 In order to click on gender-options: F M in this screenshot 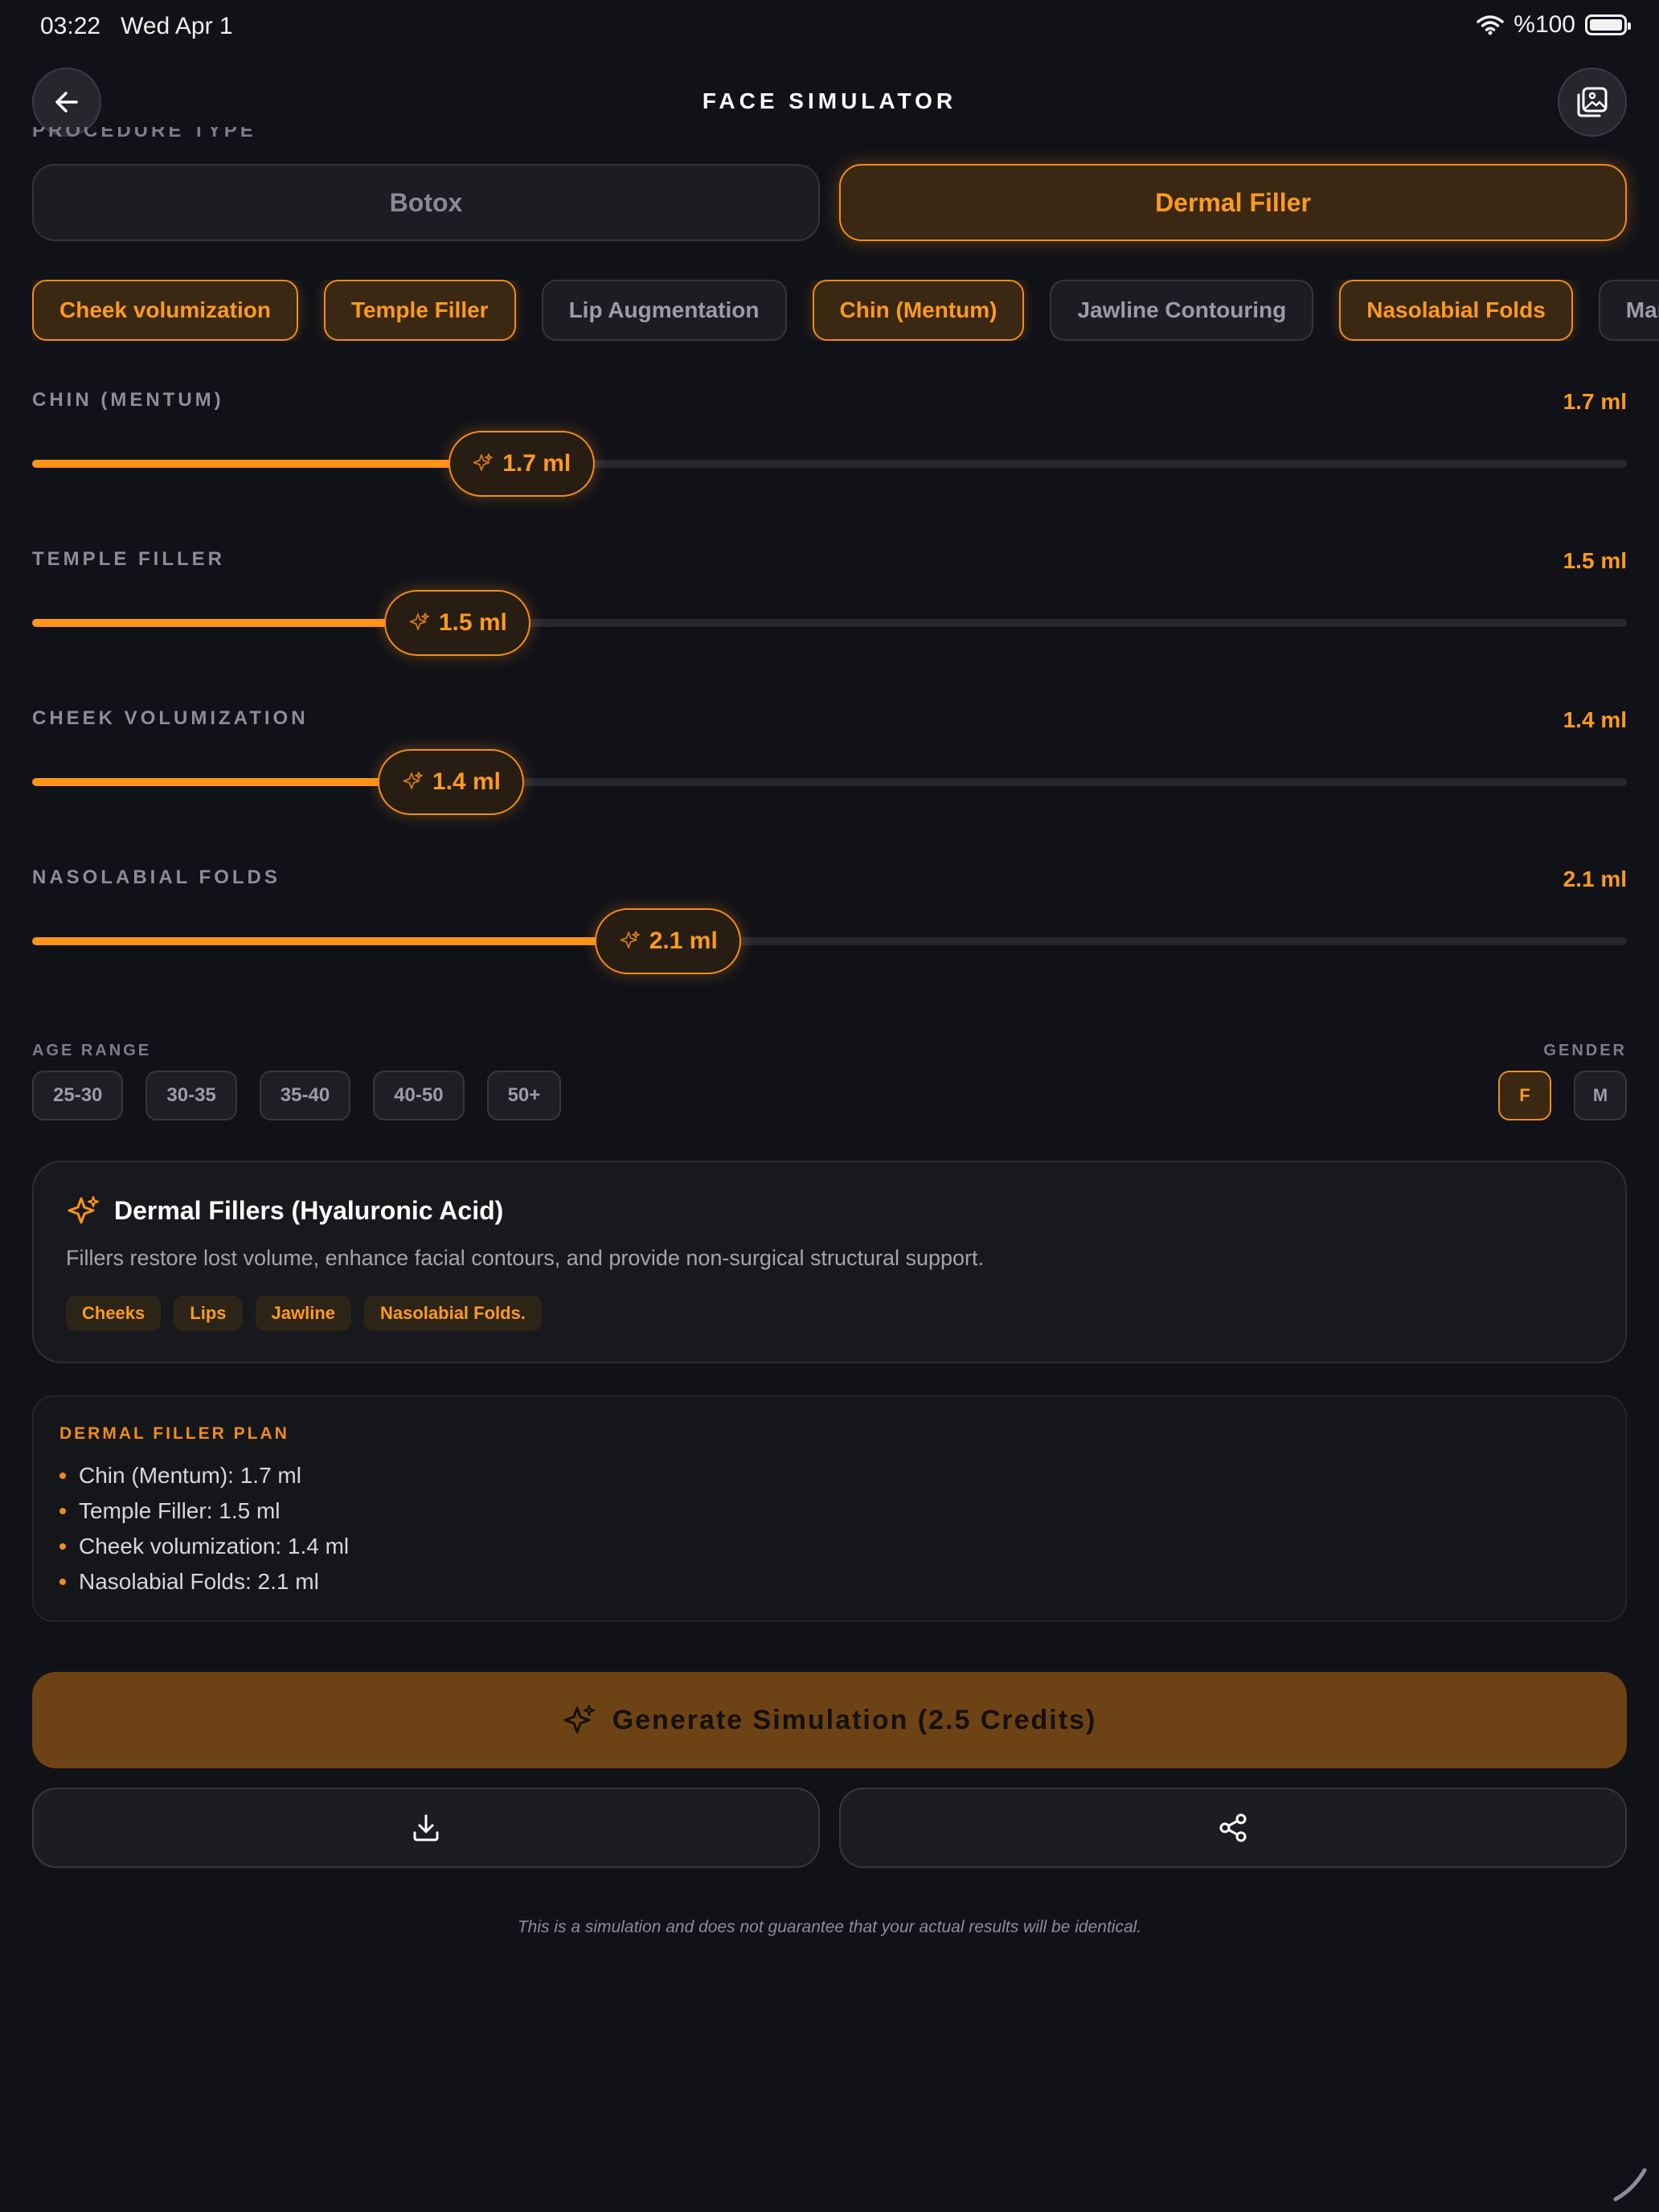, I will do `click(1562, 1095)`.